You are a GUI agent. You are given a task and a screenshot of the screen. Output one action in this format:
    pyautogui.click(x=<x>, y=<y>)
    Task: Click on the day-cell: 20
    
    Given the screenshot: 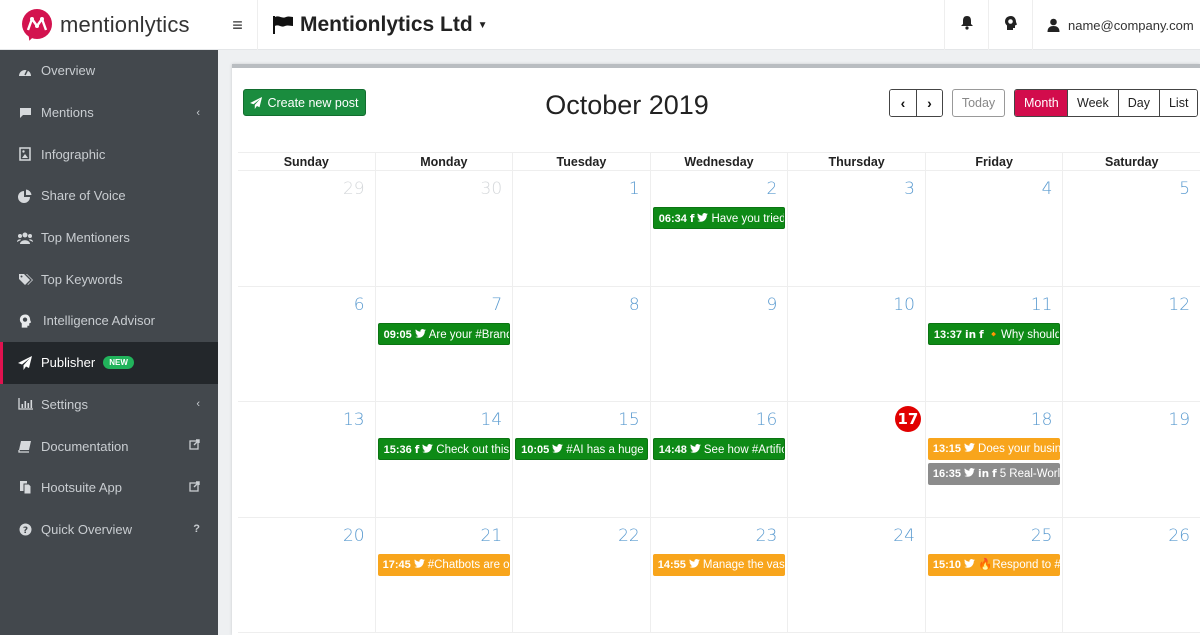 What is the action you would take?
    pyautogui.click(x=306, y=575)
    